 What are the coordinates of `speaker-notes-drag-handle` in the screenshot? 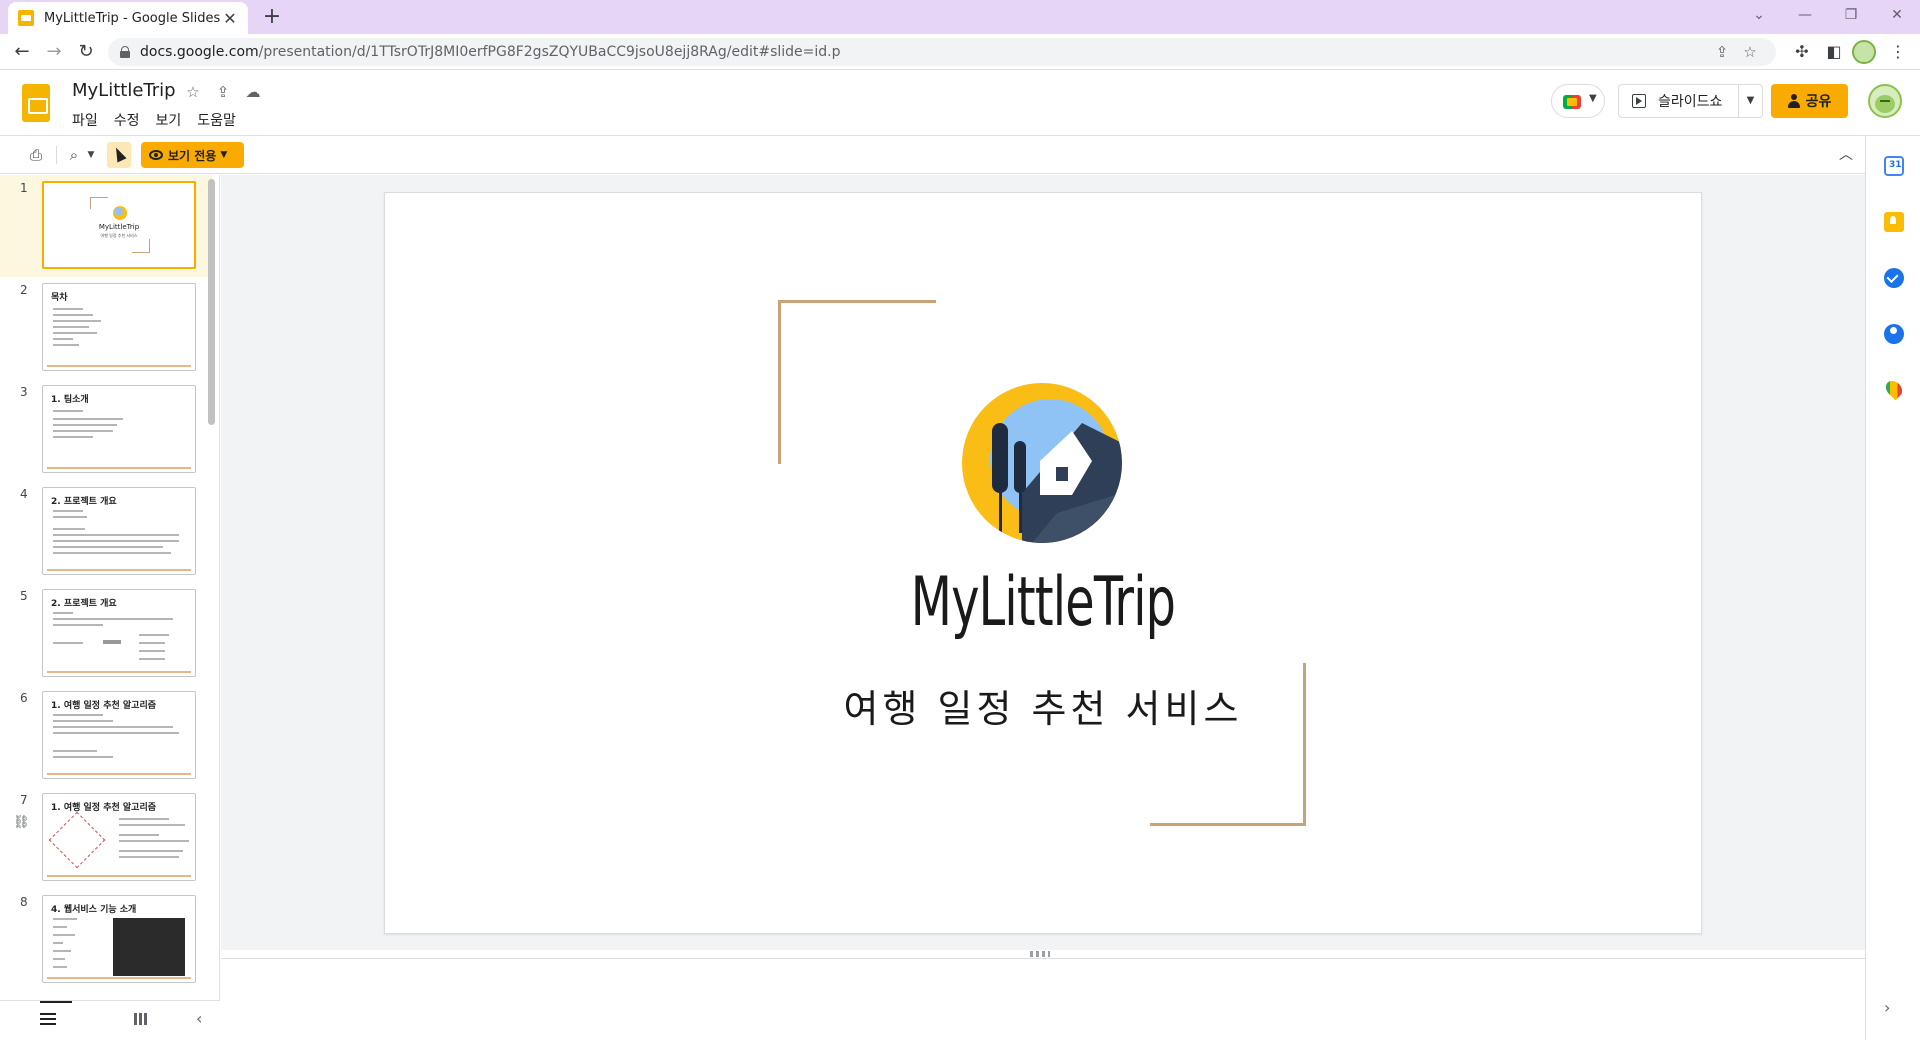 It's located at (1040, 954).